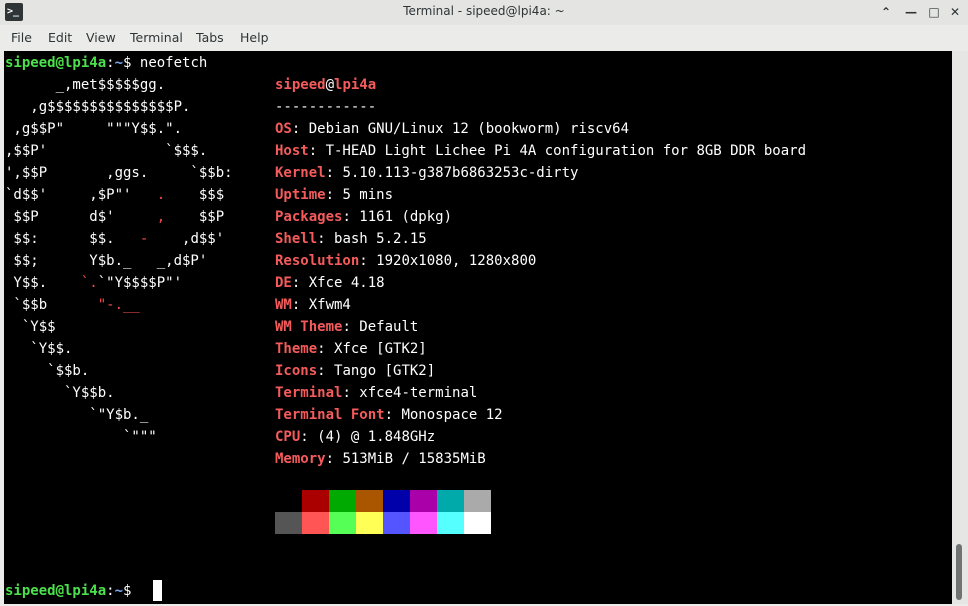 This screenshot has height=606, width=968. What do you see at coordinates (161, 217) in the screenshot?
I see `logo-segment: ,` at bounding box center [161, 217].